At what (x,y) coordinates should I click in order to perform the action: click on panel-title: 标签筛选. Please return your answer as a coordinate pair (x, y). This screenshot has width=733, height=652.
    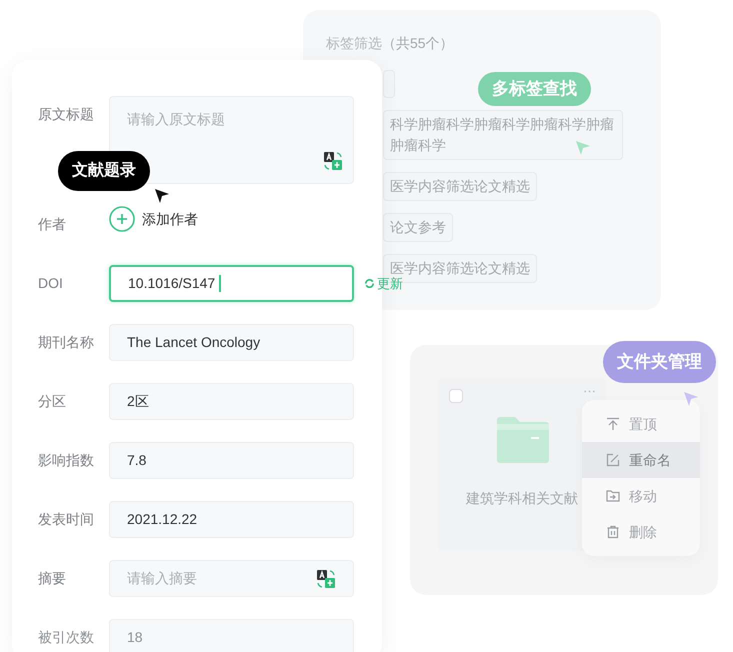
    Looking at the image, I should click on (354, 43).